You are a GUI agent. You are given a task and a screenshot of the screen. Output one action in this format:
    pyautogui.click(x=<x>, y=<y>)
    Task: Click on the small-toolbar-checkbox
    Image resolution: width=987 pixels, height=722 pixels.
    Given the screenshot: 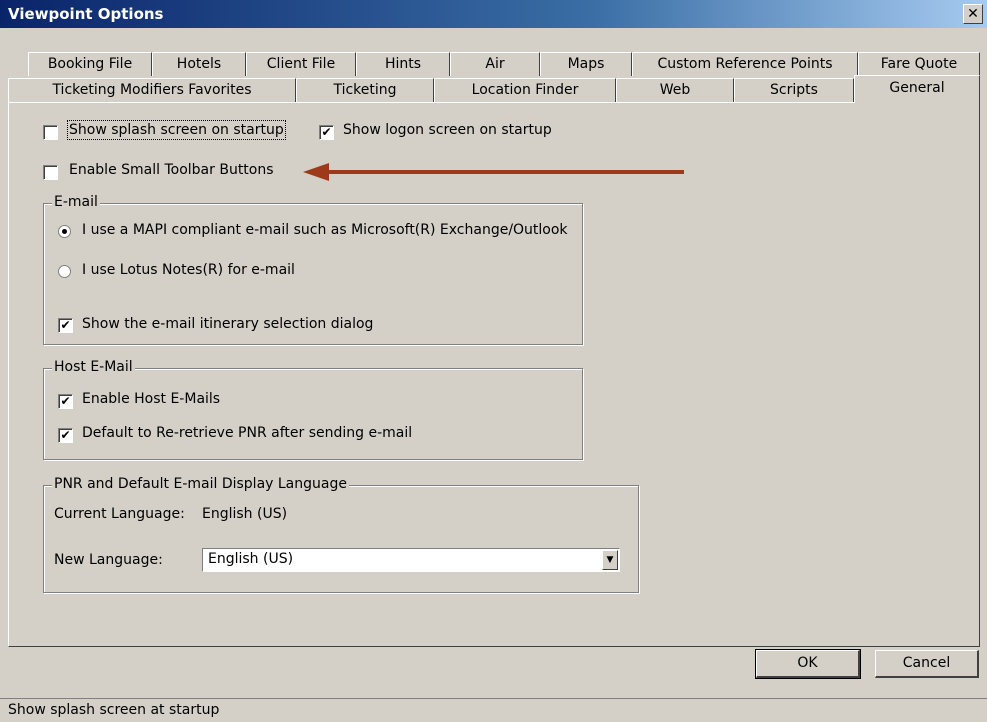 What is the action you would take?
    pyautogui.click(x=50, y=172)
    